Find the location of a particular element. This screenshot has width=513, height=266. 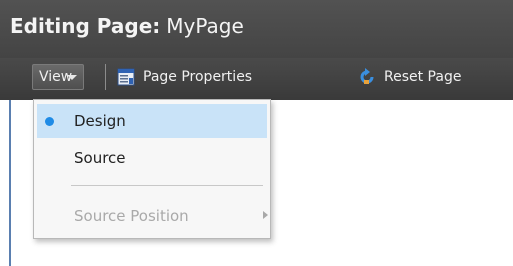

page-title-name: MyPage is located at coordinates (205, 26).